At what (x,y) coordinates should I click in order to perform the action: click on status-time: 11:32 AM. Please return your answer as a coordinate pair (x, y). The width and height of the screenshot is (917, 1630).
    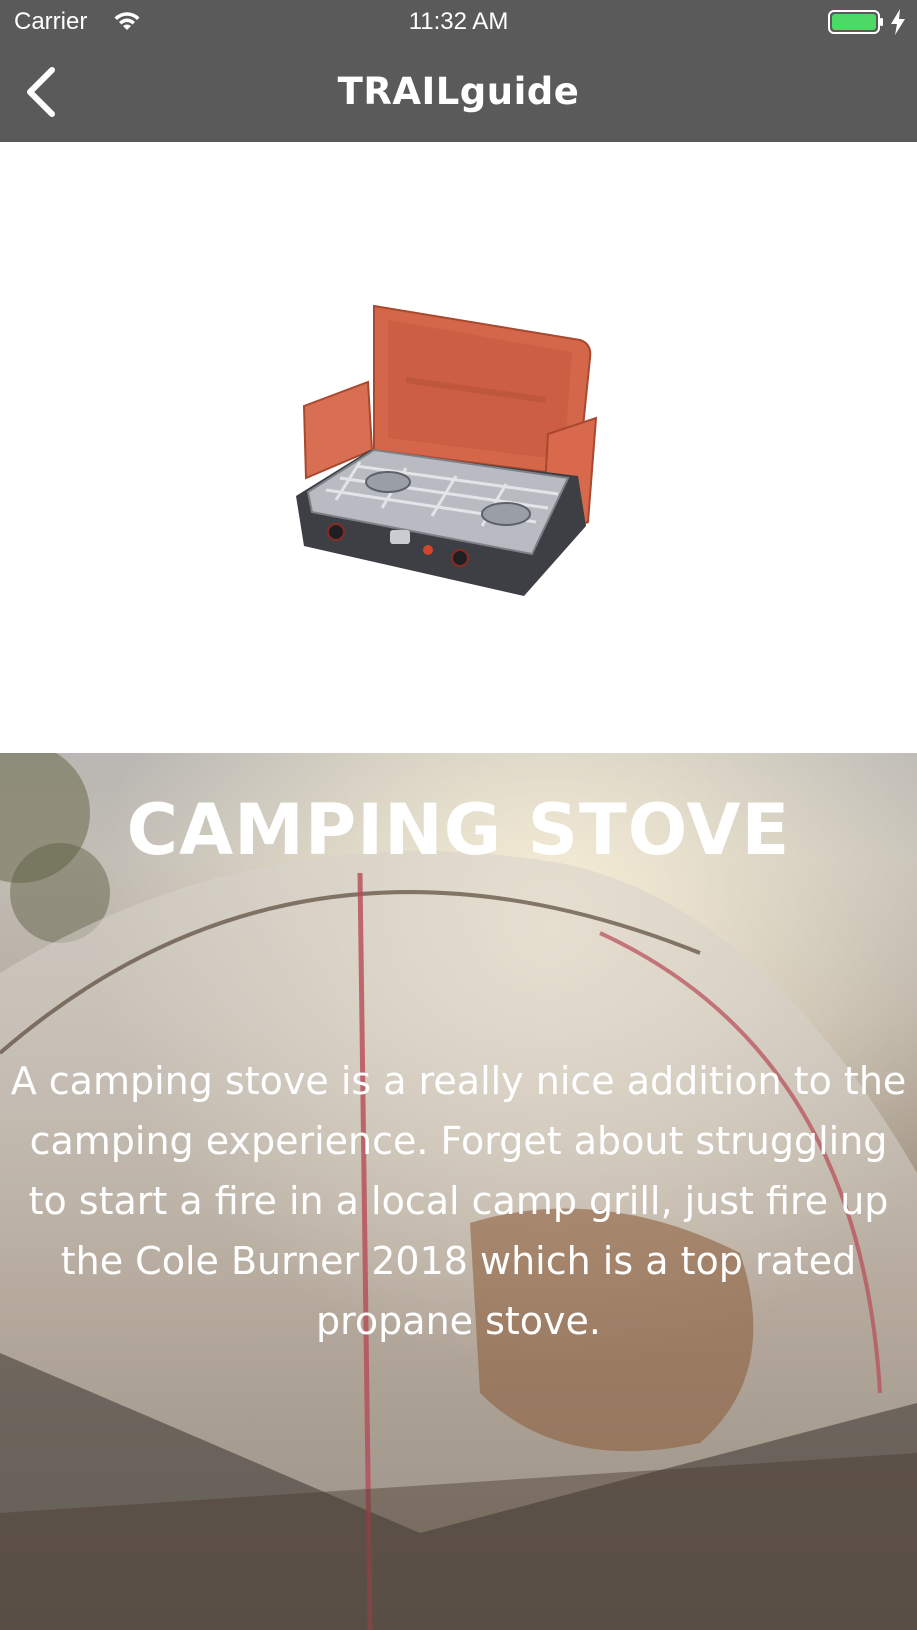
    Looking at the image, I should click on (458, 21).